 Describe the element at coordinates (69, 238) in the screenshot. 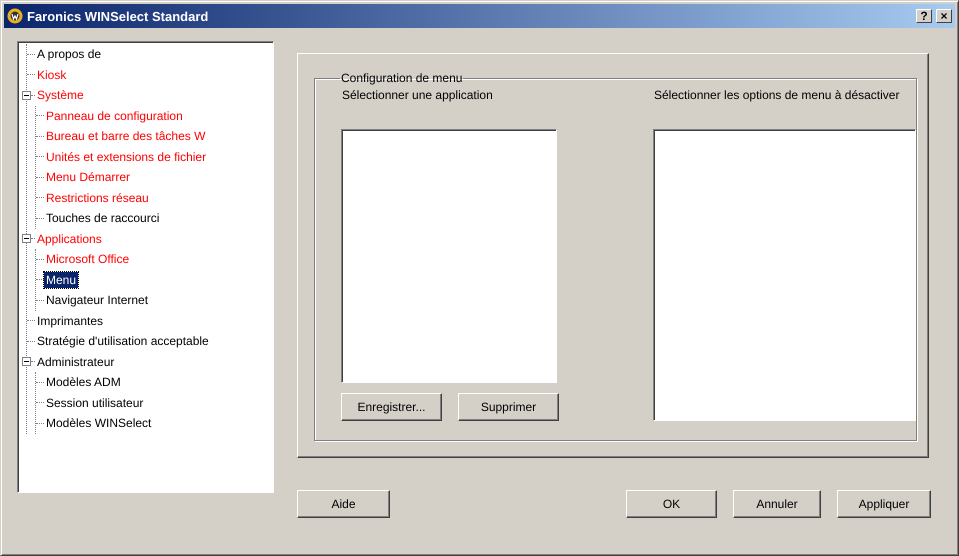

I see `tree-item: Applications` at that location.